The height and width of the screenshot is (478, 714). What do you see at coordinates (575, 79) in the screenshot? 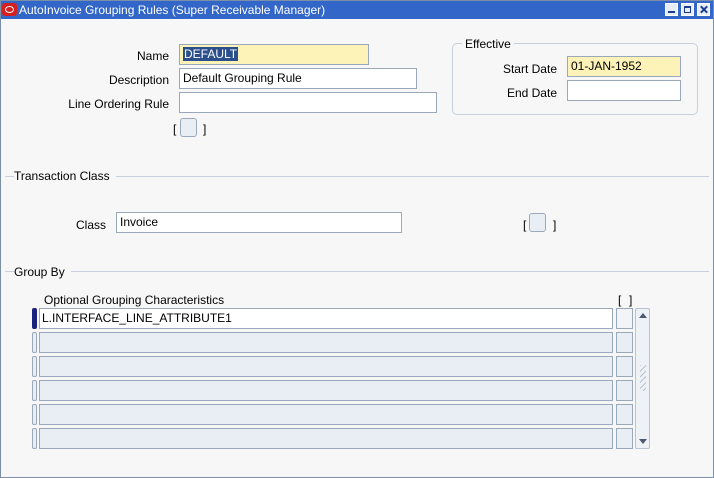
I see `effective-group` at bounding box center [575, 79].